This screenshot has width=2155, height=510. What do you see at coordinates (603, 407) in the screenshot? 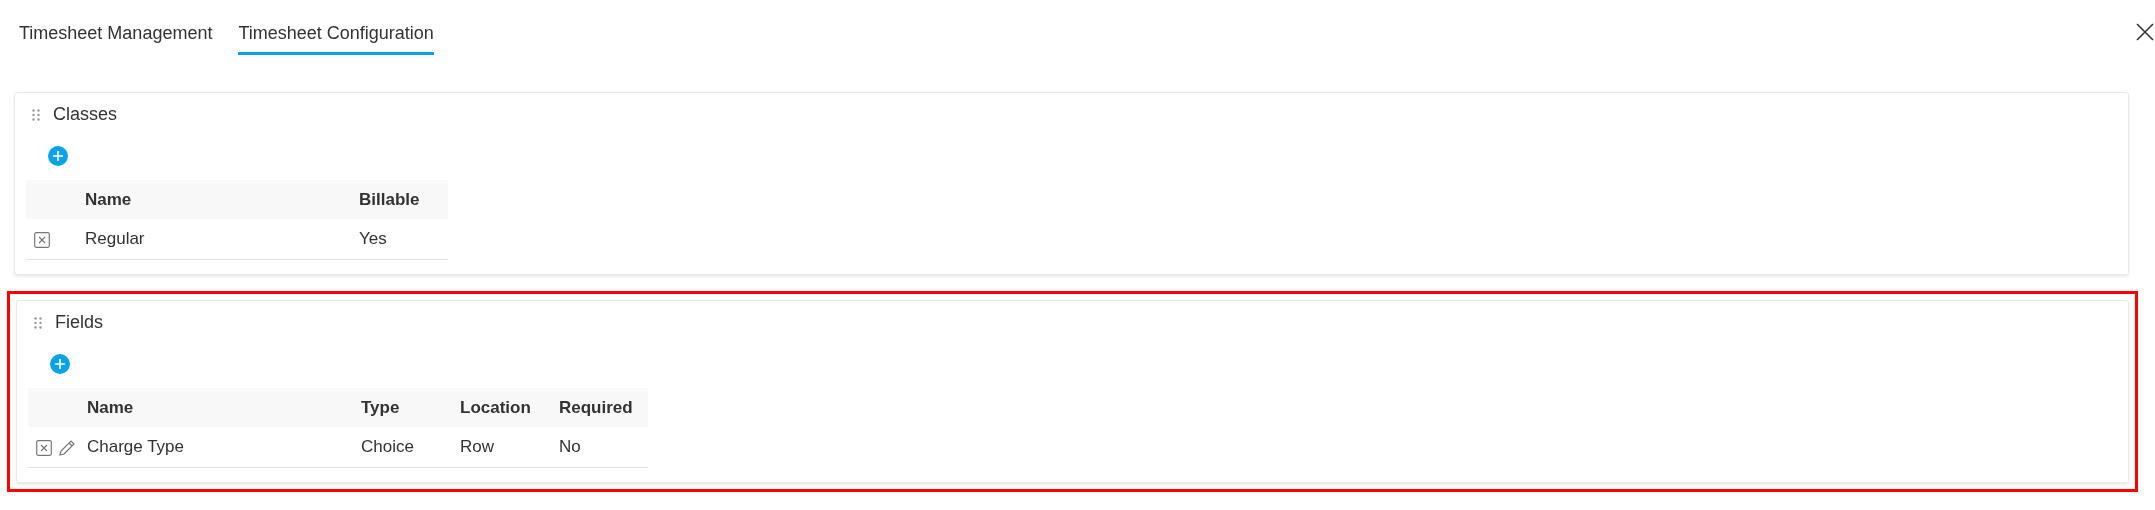
I see `column-header: Required` at bounding box center [603, 407].